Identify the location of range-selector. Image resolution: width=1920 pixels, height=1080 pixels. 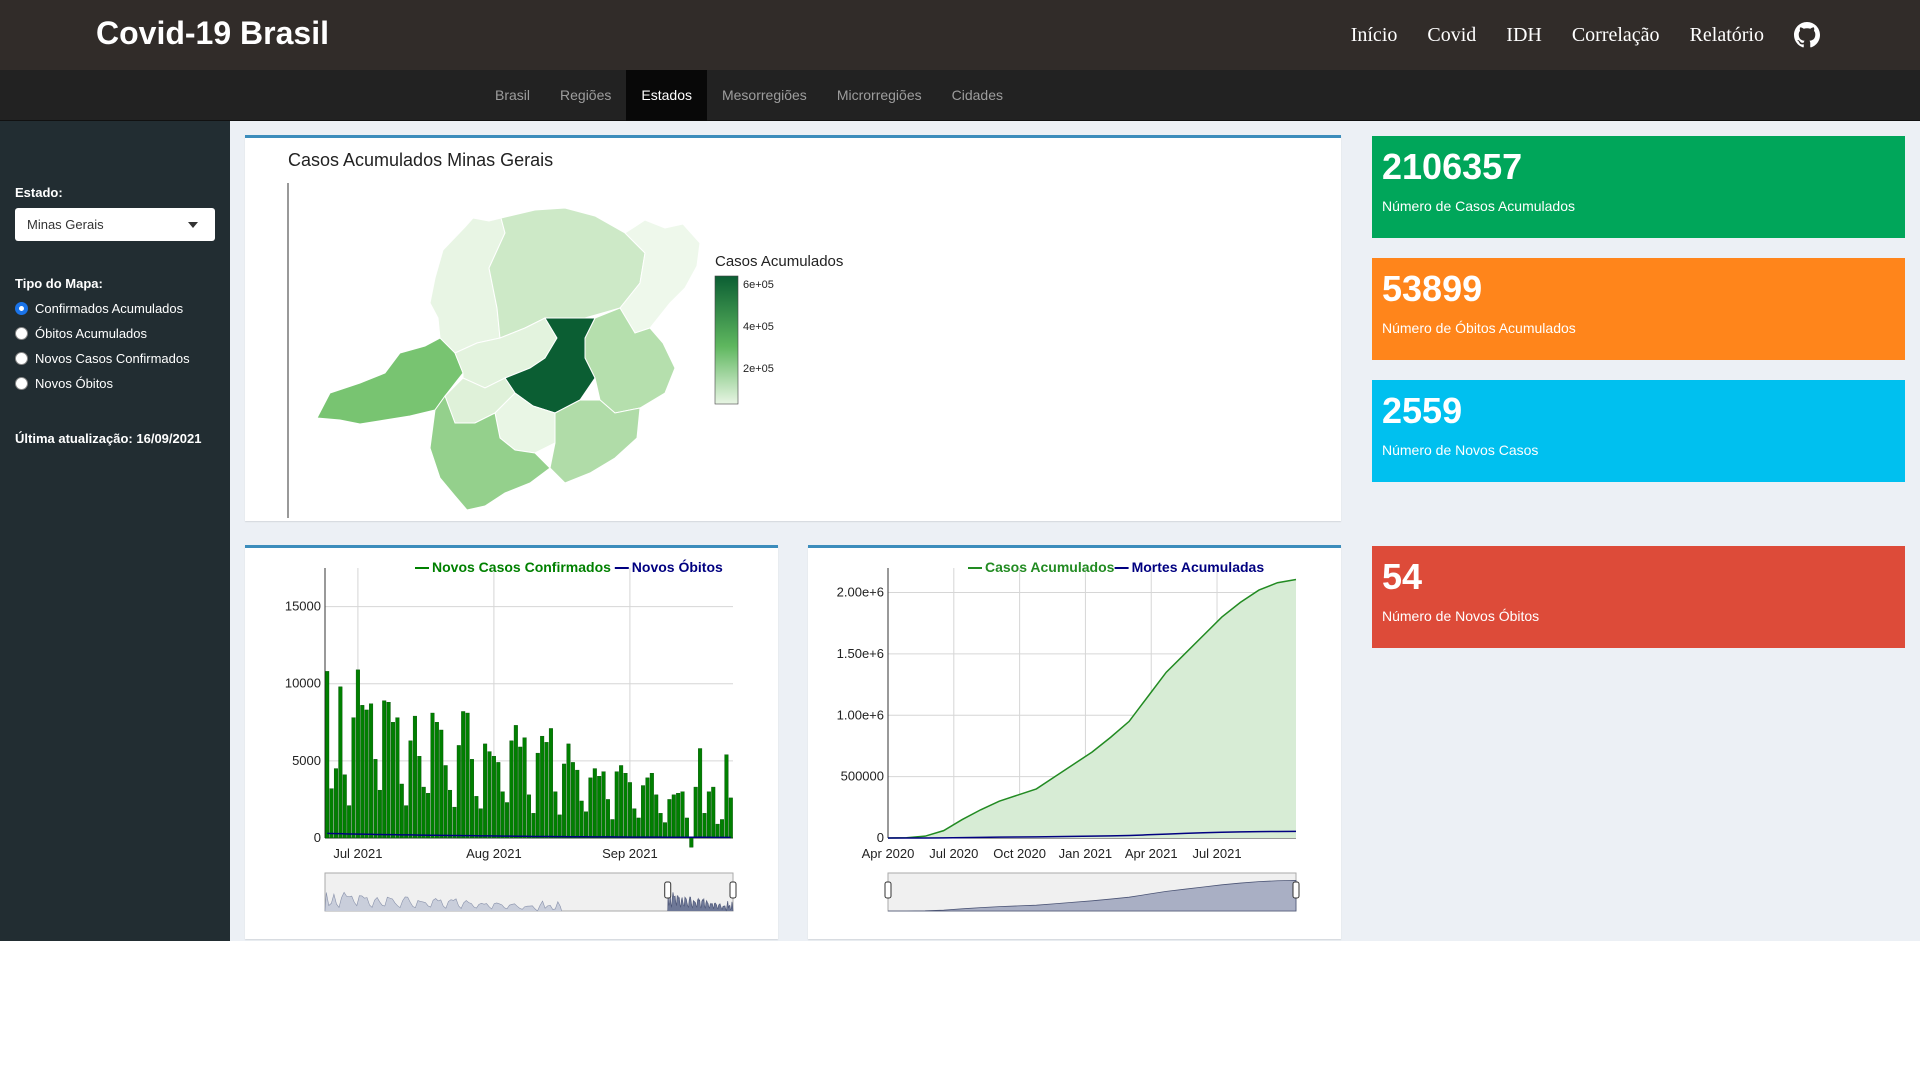
(530, 892).